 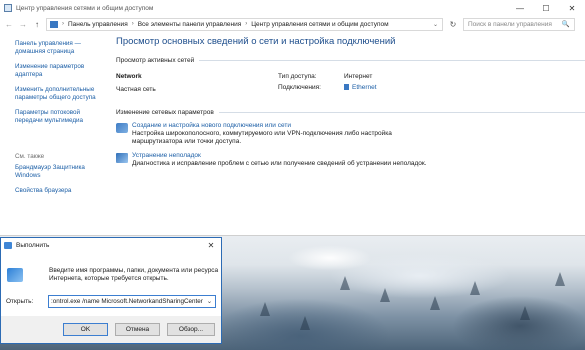 What do you see at coordinates (33, 245) in the screenshot?
I see `run-title: Выполнить` at bounding box center [33, 245].